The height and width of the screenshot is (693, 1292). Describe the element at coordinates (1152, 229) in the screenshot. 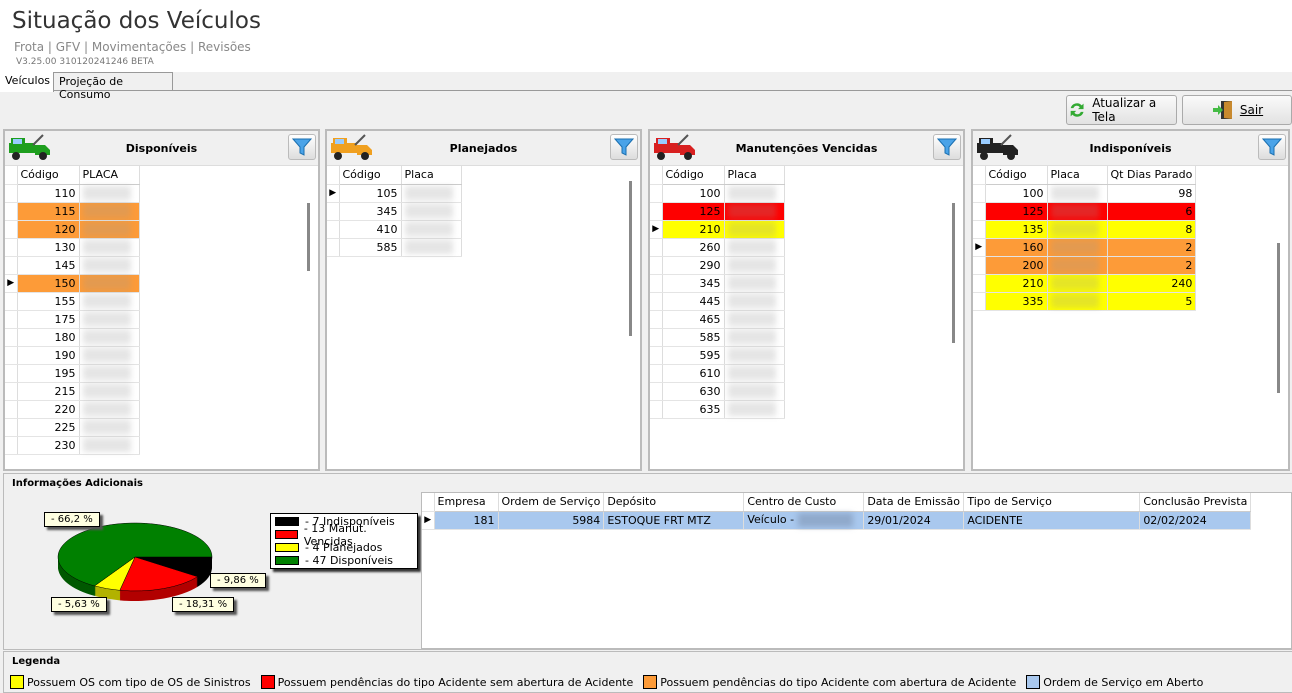

I see `dias-parado-cell: 8` at that location.